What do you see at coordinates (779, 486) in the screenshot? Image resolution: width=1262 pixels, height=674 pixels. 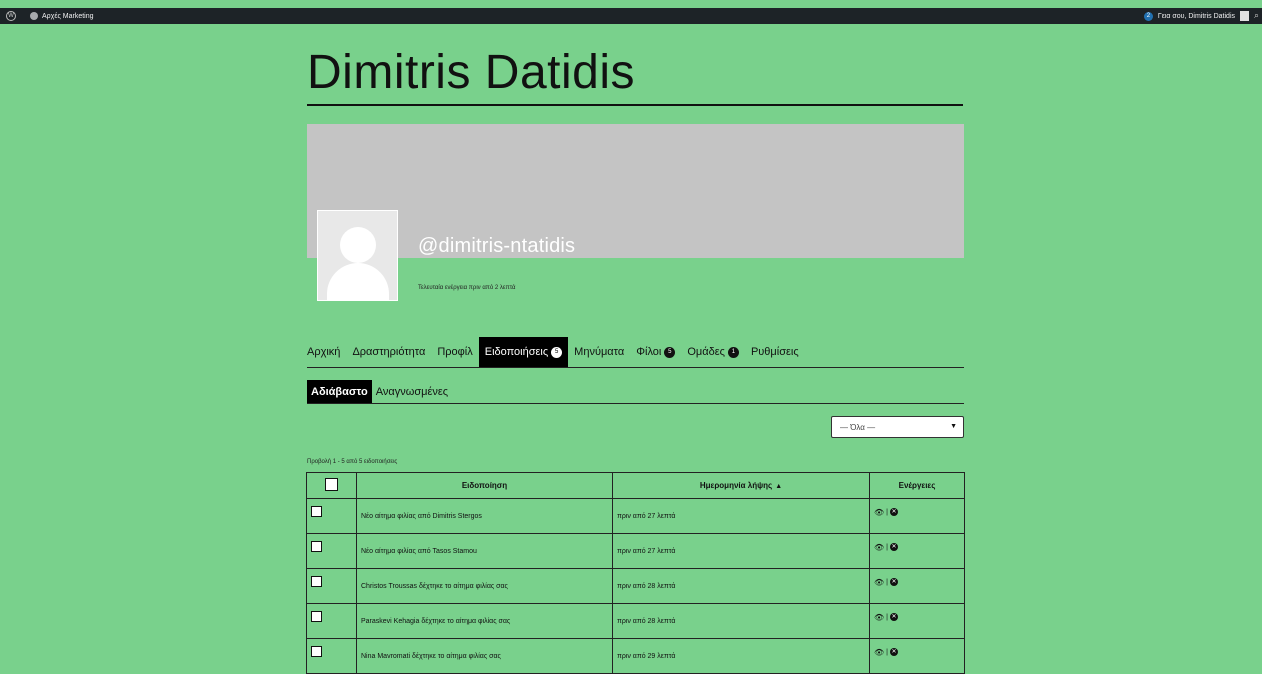 I see `sort-asc-icon: ▲` at bounding box center [779, 486].